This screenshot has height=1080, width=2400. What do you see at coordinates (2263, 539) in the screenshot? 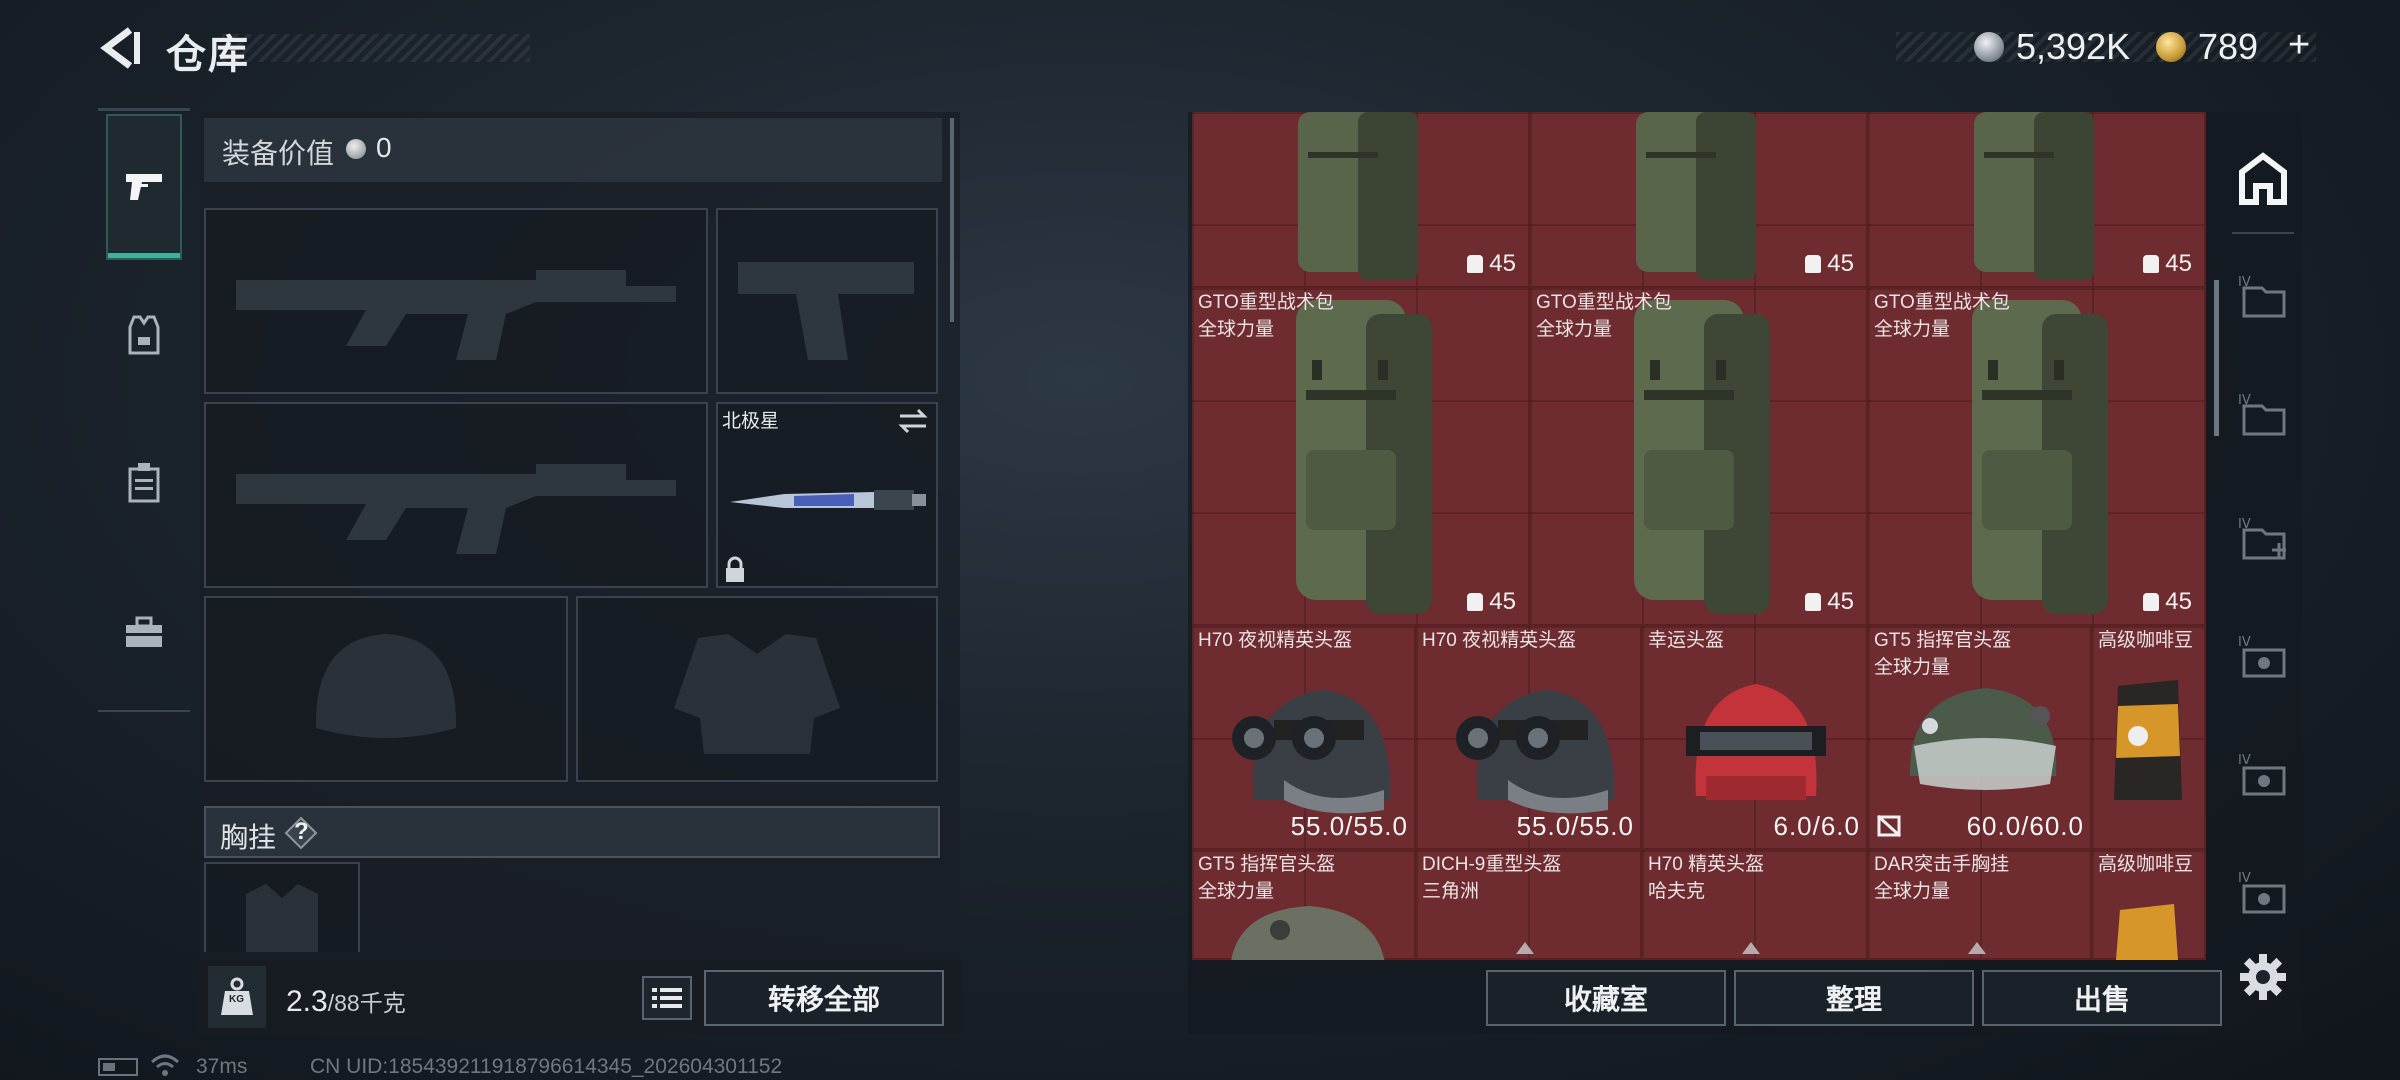
I see `add-storage-icon: IV` at bounding box center [2263, 539].